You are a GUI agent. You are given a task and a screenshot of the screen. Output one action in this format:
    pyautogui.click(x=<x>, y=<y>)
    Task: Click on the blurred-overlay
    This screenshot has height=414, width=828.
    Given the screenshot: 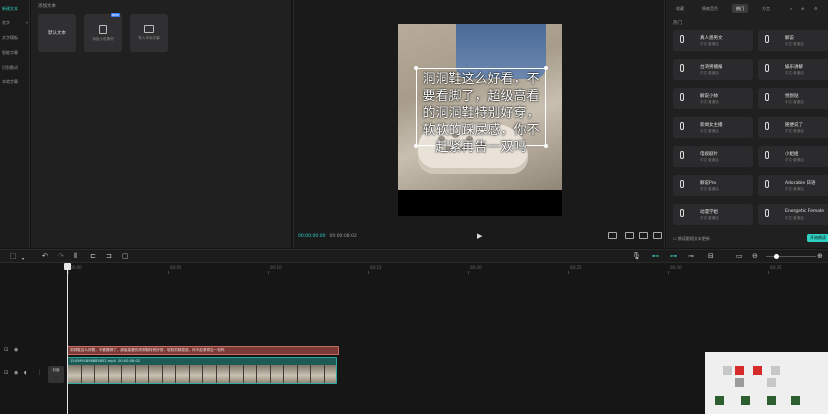 What is the action you would take?
    pyautogui.click(x=766, y=383)
    